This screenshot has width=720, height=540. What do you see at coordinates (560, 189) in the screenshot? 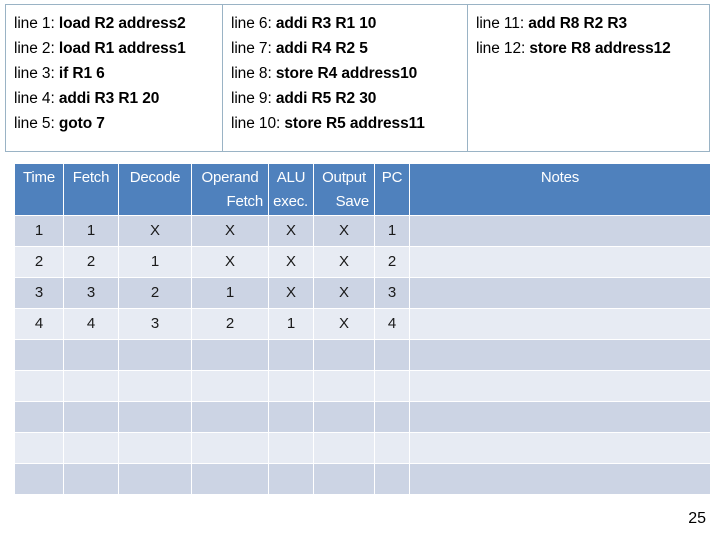
I see `pipeline-header-cell: Notes` at bounding box center [560, 189].